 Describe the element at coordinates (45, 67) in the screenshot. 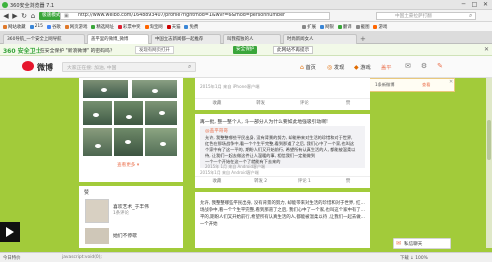

I see `weibo-logo-text: 微博` at that location.